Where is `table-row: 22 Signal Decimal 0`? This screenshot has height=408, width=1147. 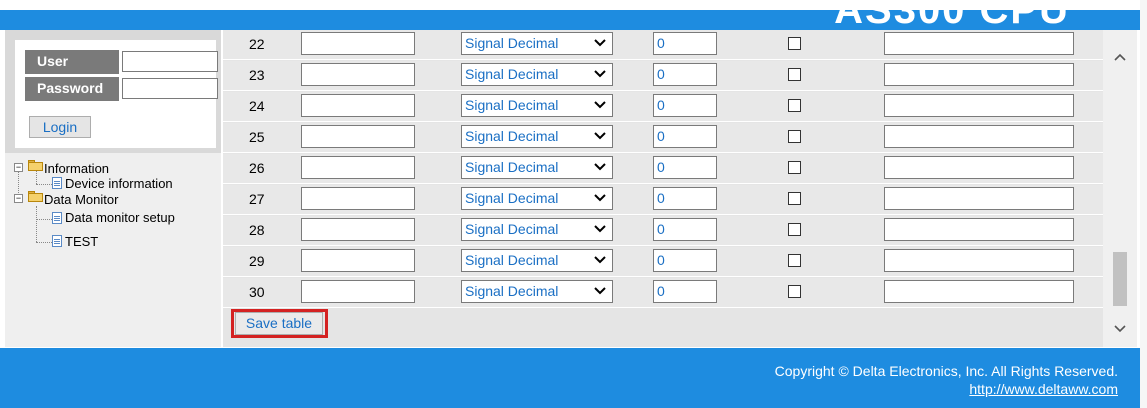 table-row: 22 Signal Decimal 0 is located at coordinates (663, 45).